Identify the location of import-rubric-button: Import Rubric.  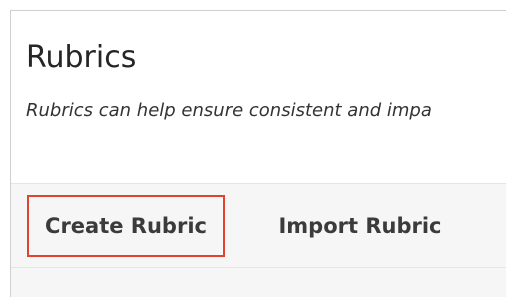
(360, 226).